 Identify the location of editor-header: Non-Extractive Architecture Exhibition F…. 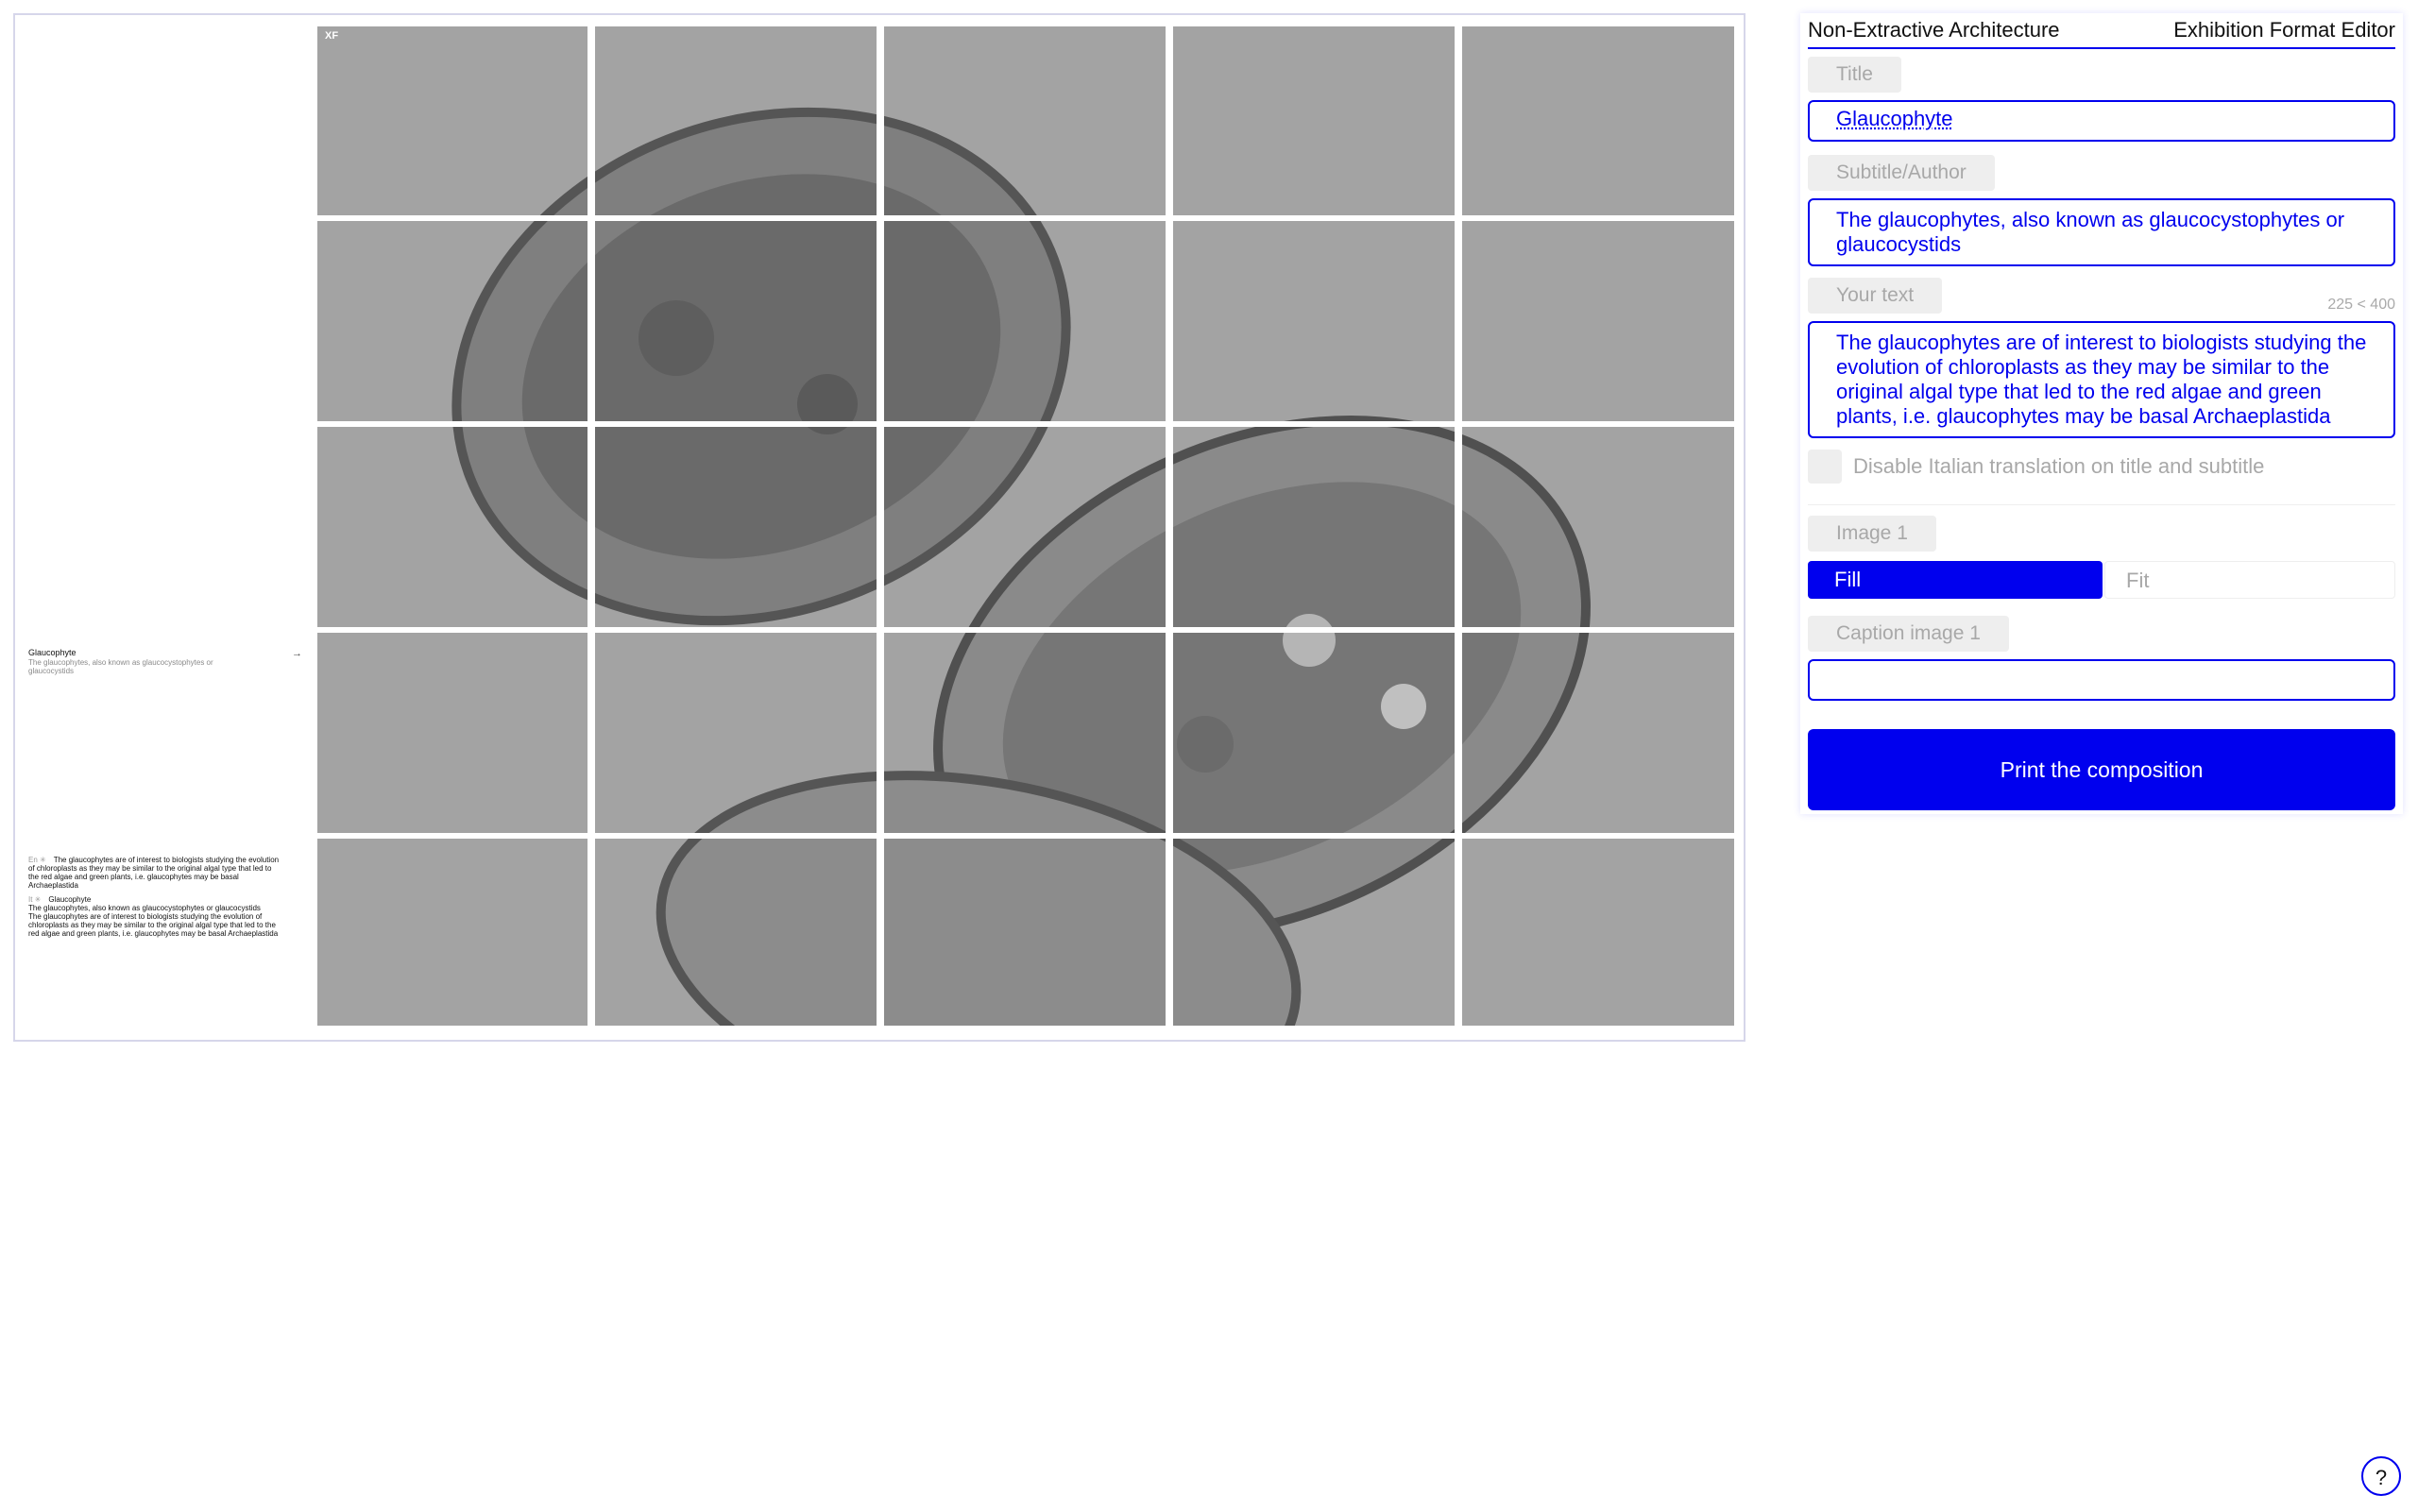
(2102, 31).